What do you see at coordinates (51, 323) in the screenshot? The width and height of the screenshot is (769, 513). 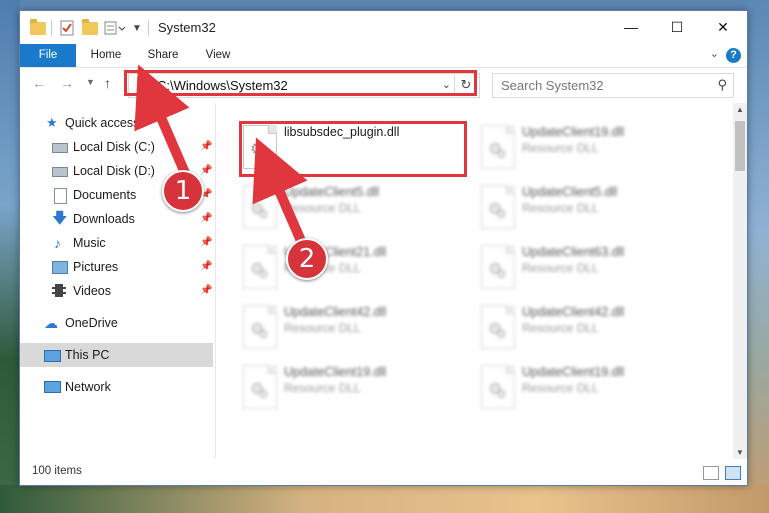 I see `cloud-icon: ☁` at bounding box center [51, 323].